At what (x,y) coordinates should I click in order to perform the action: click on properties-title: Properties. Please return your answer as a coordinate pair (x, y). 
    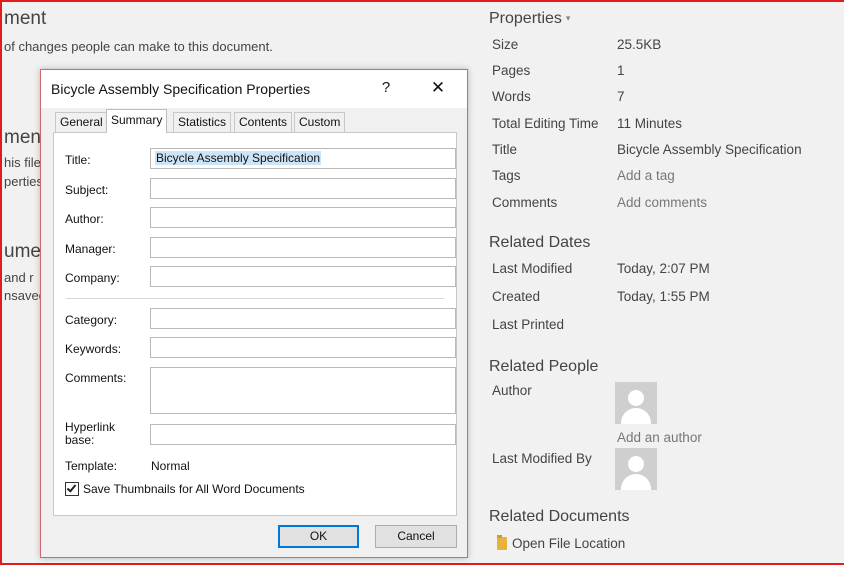
    Looking at the image, I should click on (525, 18).